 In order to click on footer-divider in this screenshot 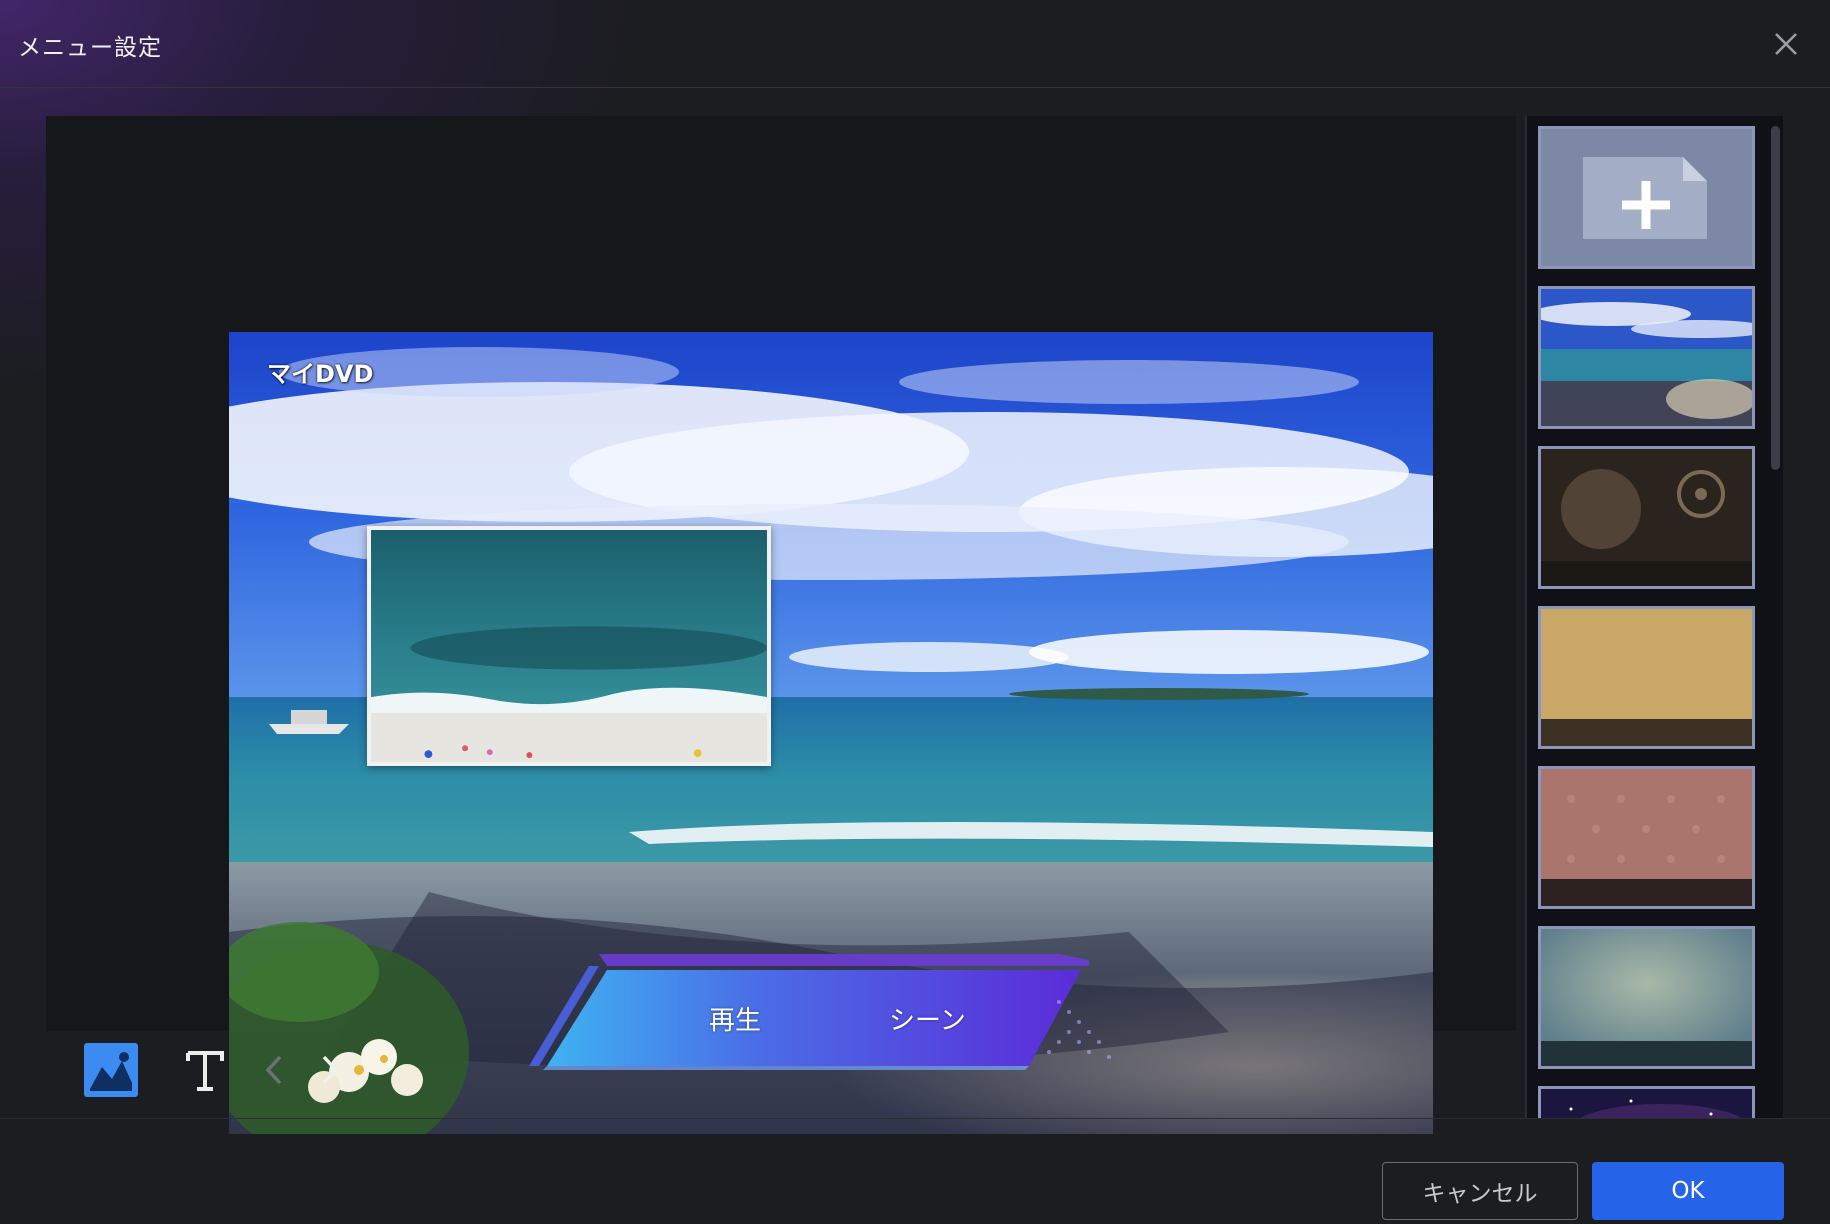, I will do `click(915, 1118)`.